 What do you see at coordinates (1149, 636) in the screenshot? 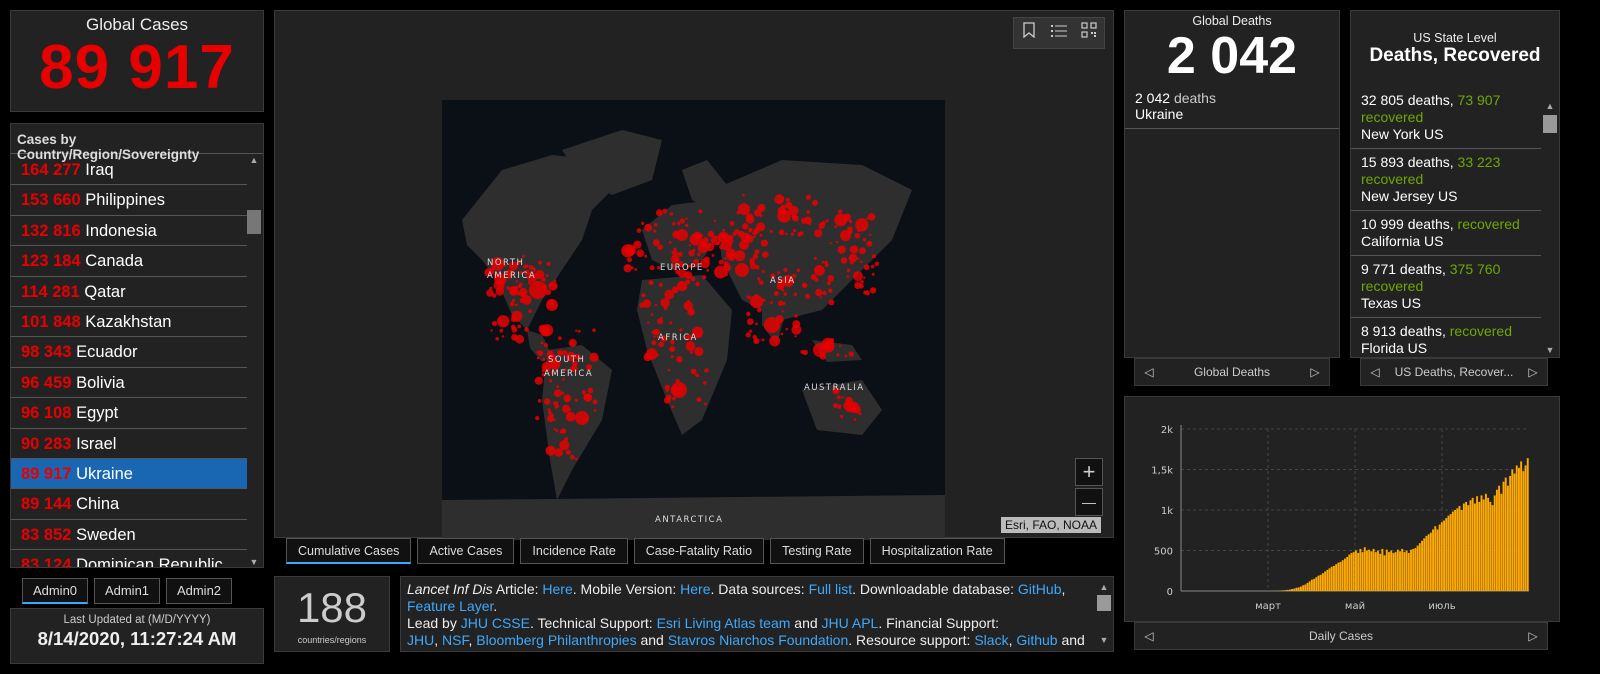
I see `prev-arrow-icon: ◁` at bounding box center [1149, 636].